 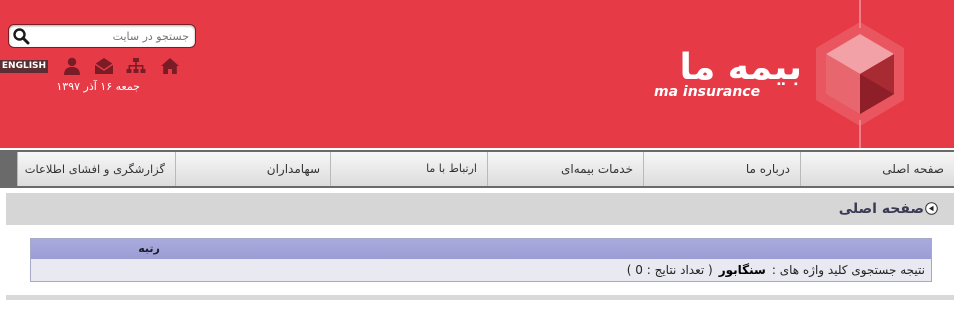 I want to click on search-input, so click(x=112, y=36).